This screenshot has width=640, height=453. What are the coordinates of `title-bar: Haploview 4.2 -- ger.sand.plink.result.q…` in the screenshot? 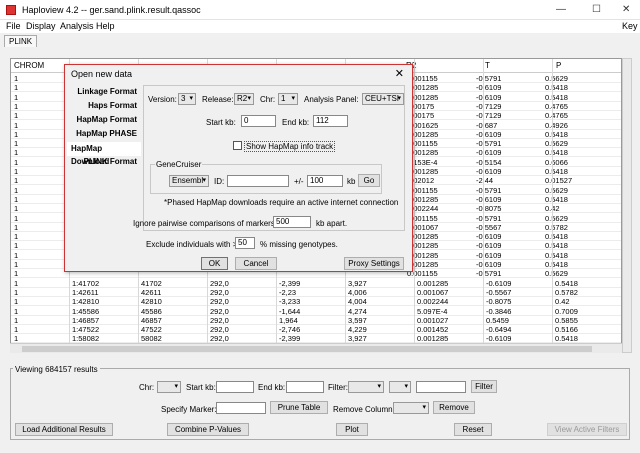 It's located at (320, 10).